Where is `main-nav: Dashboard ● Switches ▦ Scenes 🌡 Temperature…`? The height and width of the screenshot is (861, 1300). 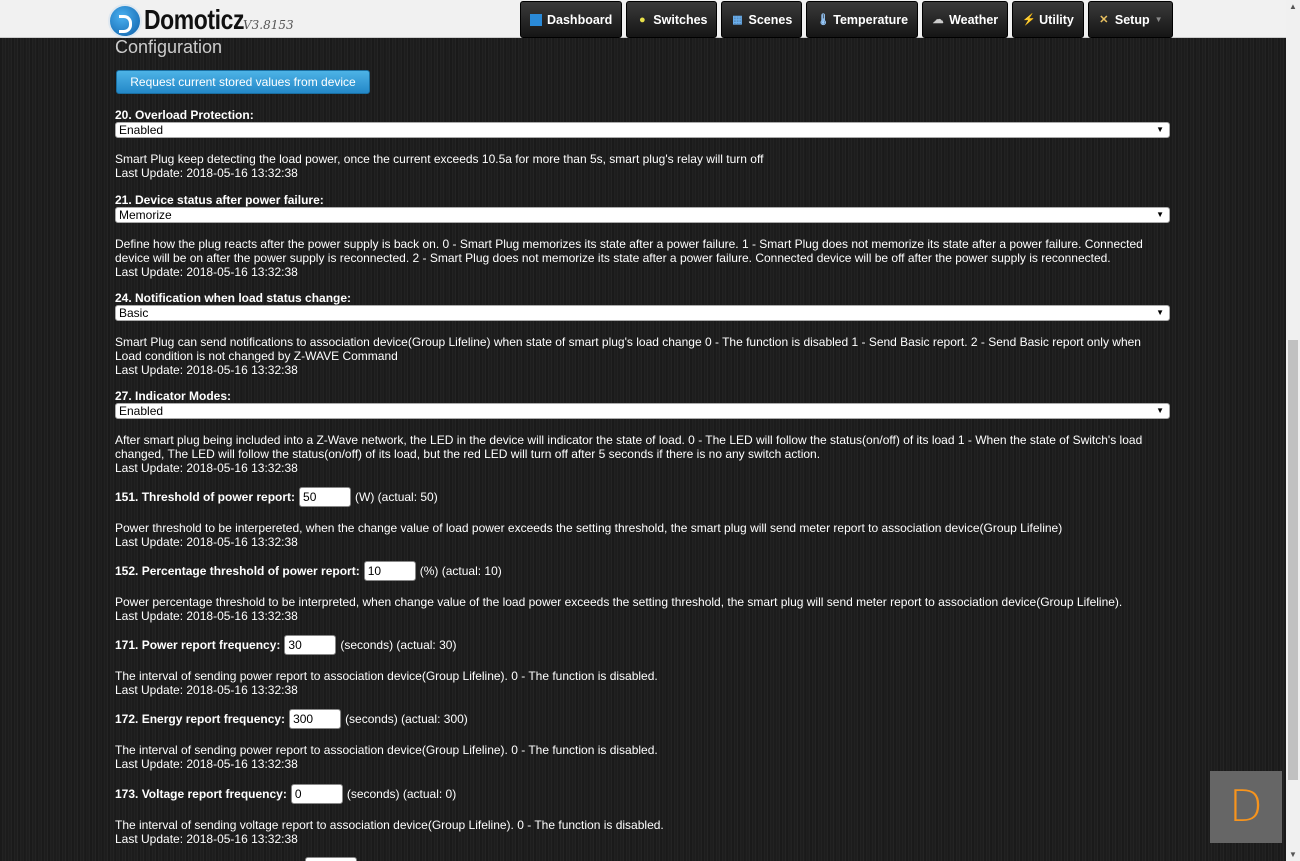 main-nav: Dashboard ● Switches ▦ Scenes 🌡 Temperature… is located at coordinates (846, 19).